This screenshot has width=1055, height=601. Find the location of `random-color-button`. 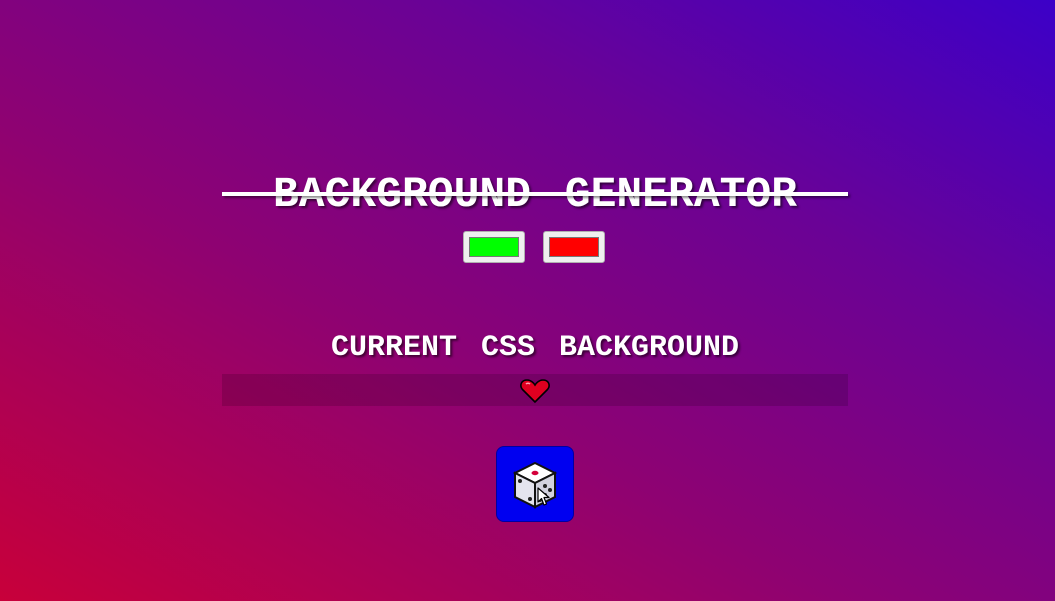

random-color-button is located at coordinates (535, 484).